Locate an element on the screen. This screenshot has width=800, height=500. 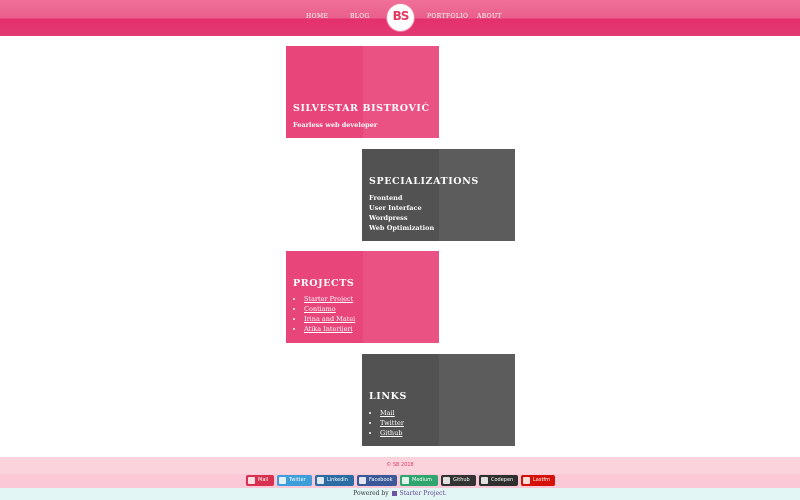
social-facebook-button: Facebook is located at coordinates (377, 480).